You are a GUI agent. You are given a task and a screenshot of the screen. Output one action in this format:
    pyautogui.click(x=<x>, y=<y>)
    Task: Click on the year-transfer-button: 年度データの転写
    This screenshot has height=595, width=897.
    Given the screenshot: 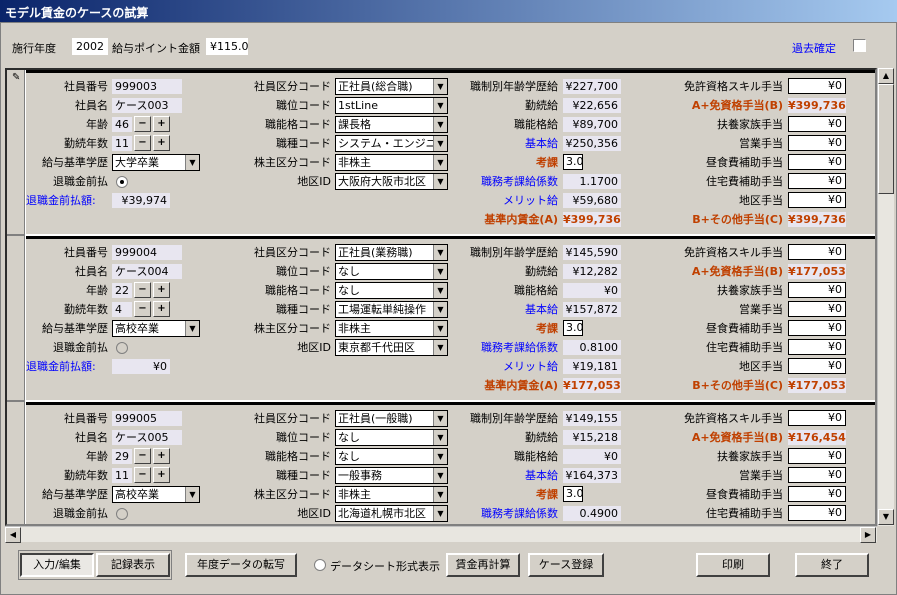 What is the action you would take?
    pyautogui.click(x=241, y=565)
    